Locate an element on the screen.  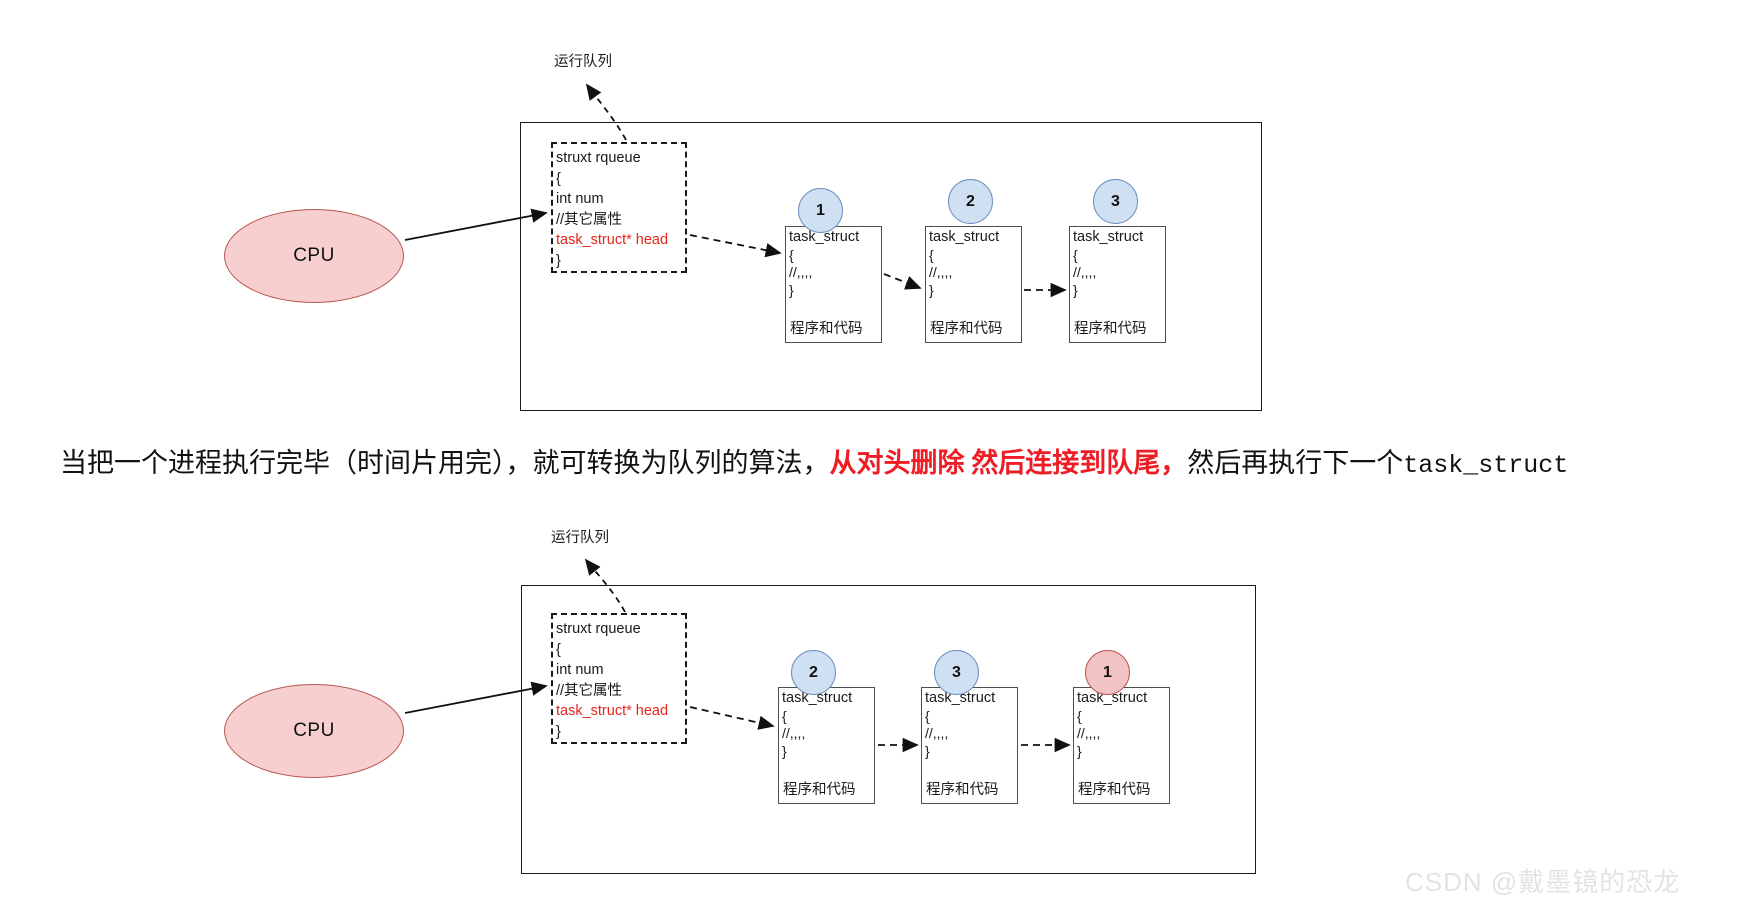
task-struct-node-bottom-2: task_struct { //,,,, } 程序和代码 is located at coordinates (969, 745).